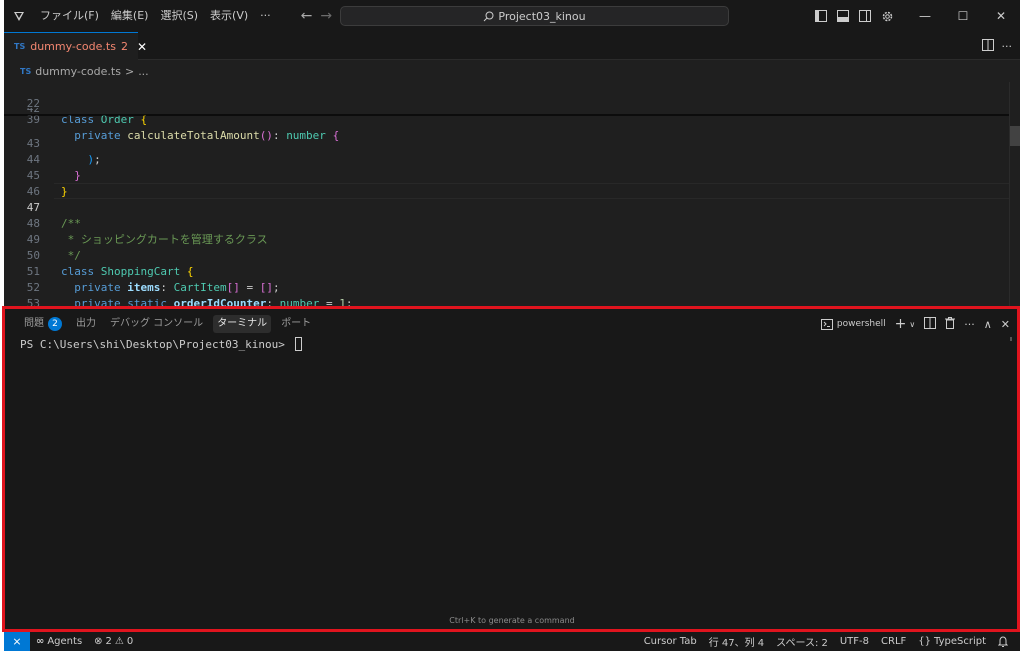  I want to click on encoding-status: UTF-8, so click(854, 641).